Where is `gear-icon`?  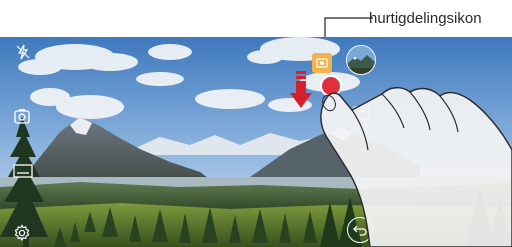
gear-icon is located at coordinates (22, 233).